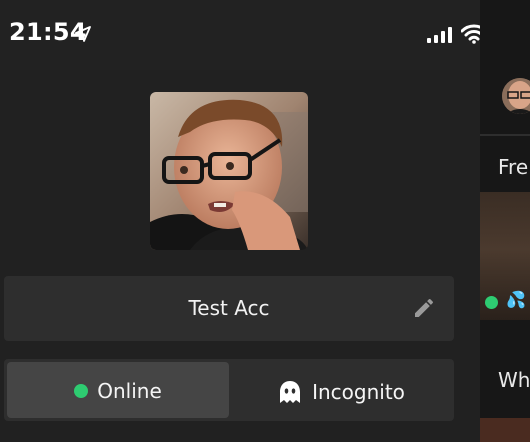 This screenshot has height=442, width=530. What do you see at coordinates (81, 391) in the screenshot?
I see `online-dot-icon` at bounding box center [81, 391].